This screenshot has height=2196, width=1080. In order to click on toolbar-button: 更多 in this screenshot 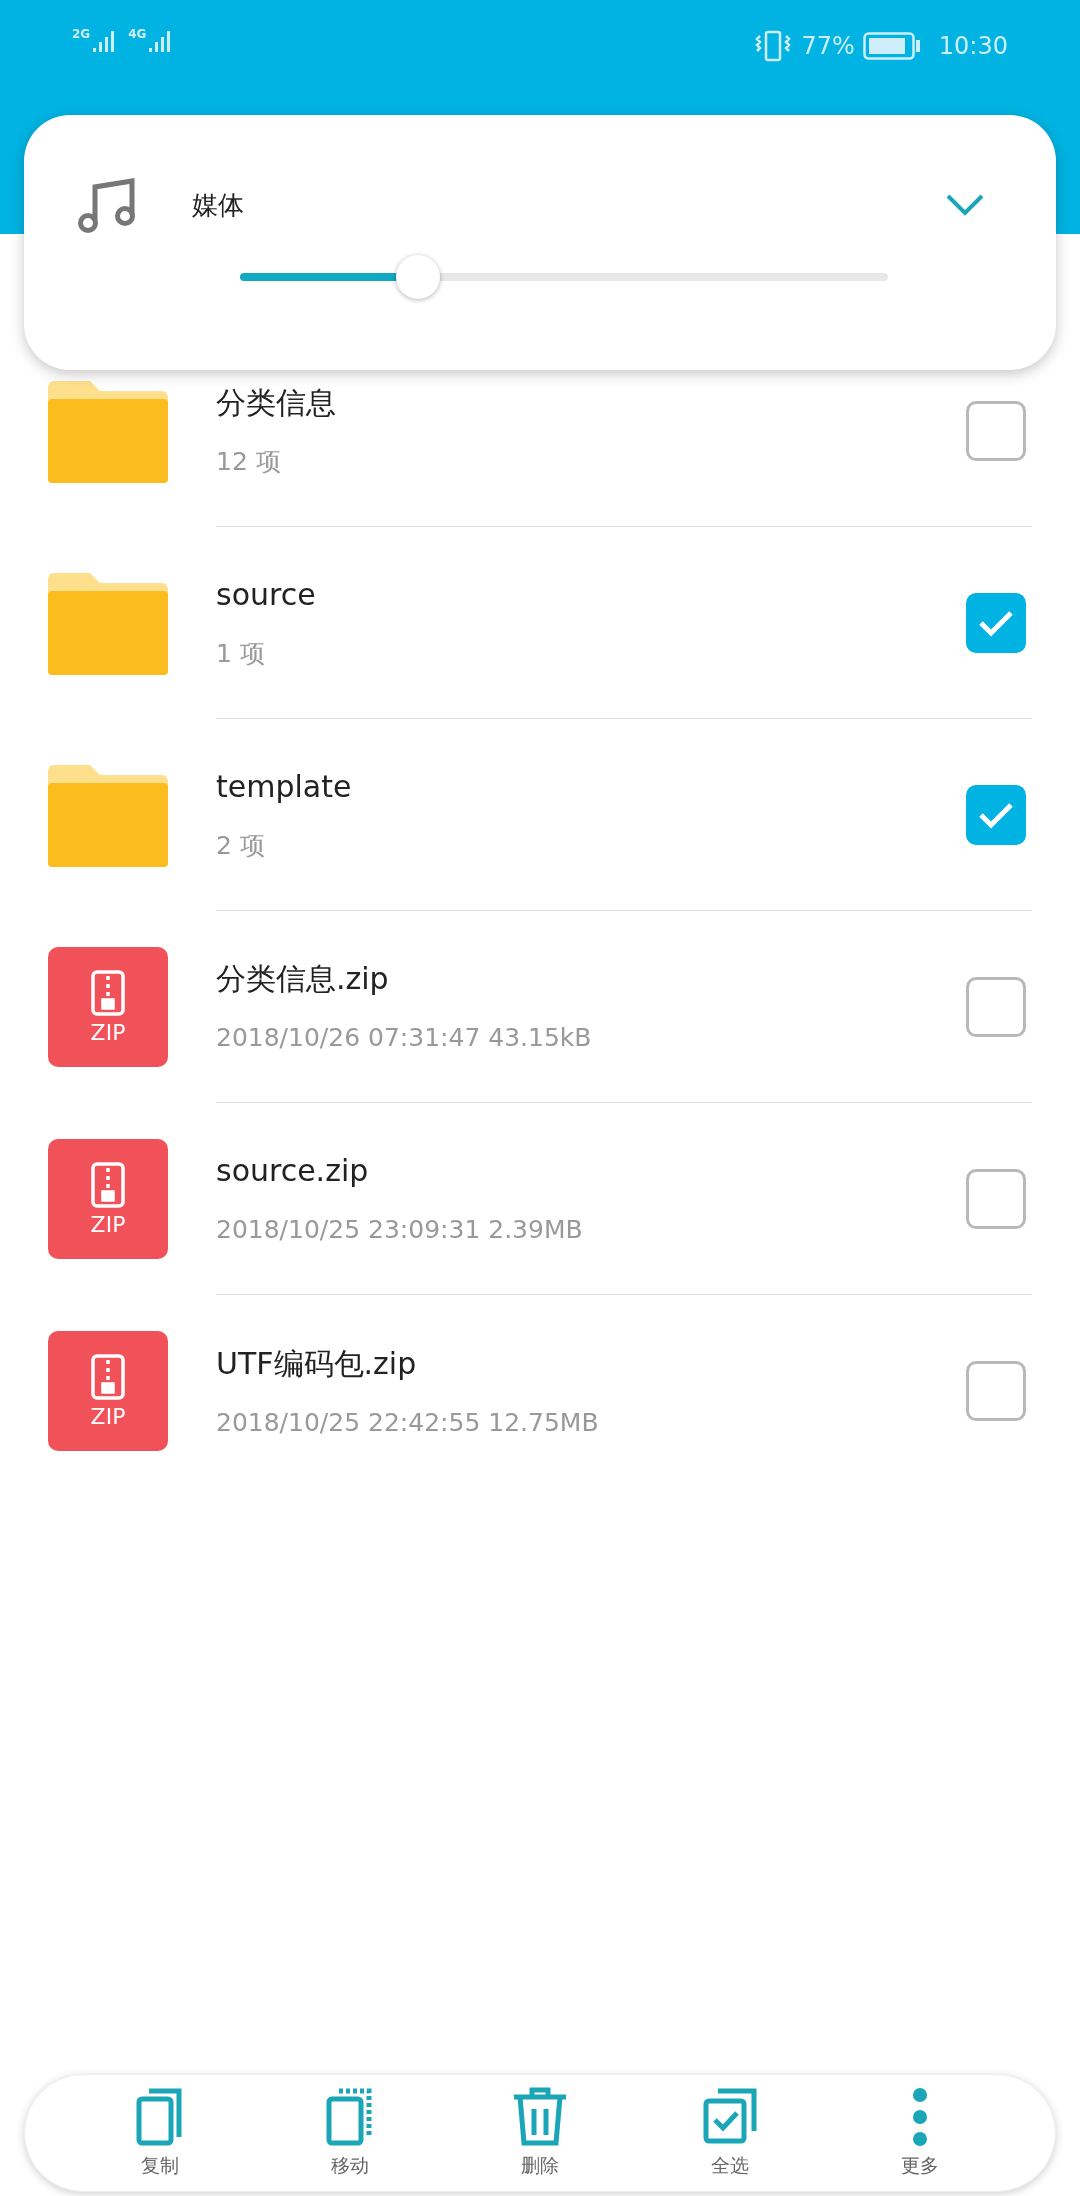, I will do `click(920, 2133)`.